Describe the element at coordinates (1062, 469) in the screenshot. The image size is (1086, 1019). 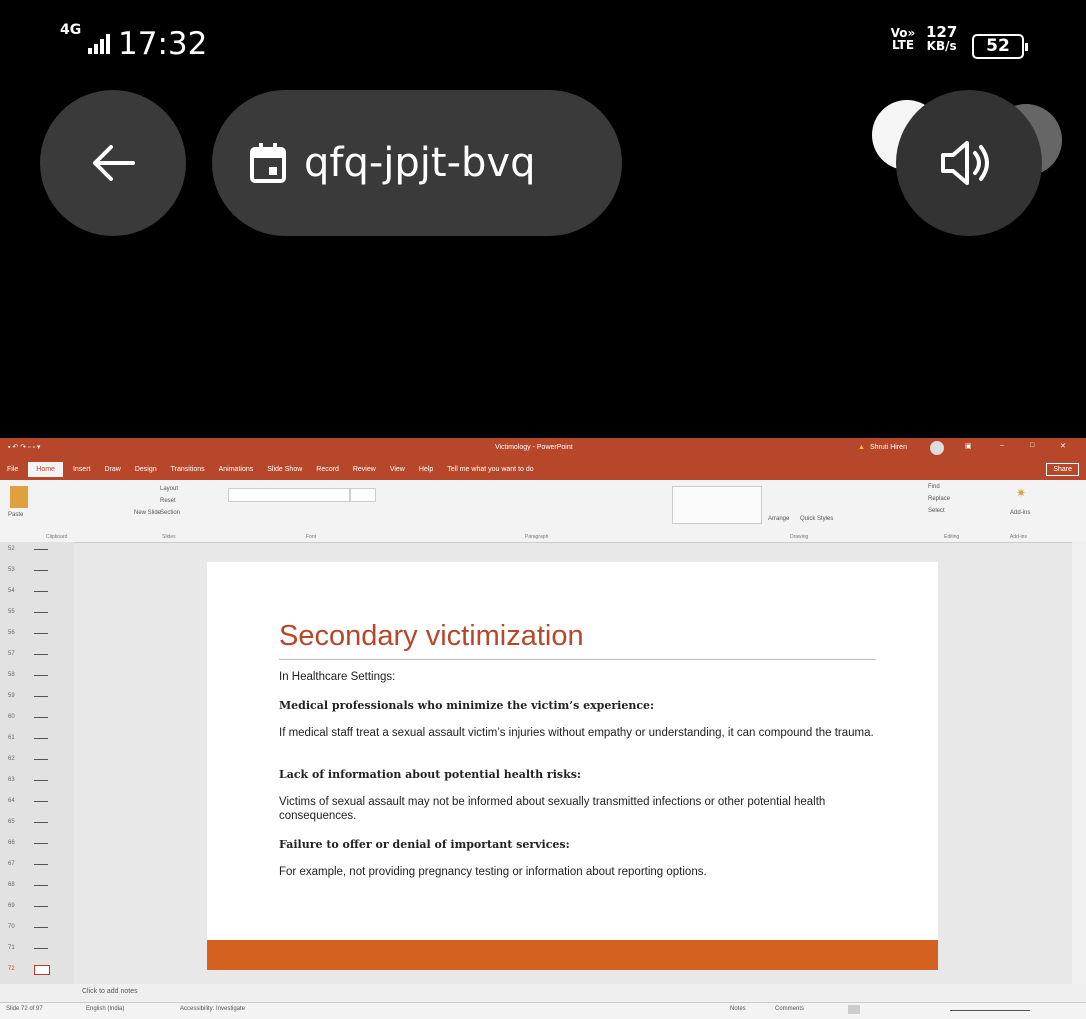
I see `share-button: Share` at that location.